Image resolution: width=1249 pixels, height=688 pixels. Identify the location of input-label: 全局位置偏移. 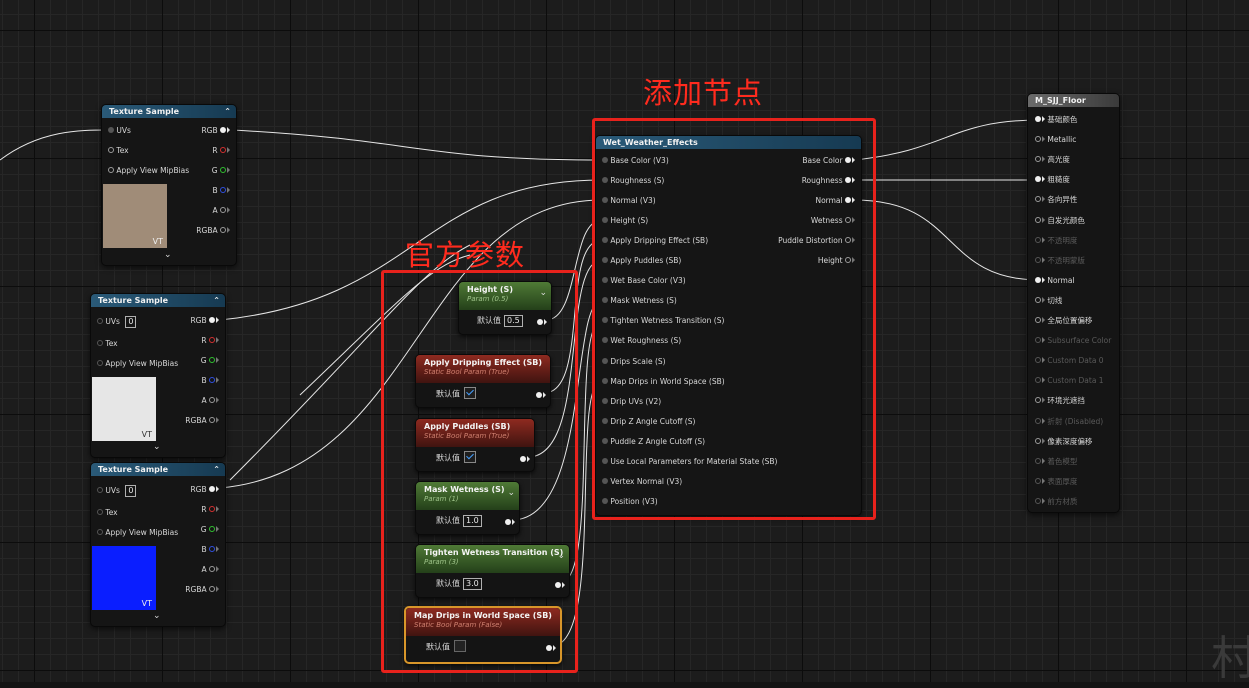
(1070, 320).